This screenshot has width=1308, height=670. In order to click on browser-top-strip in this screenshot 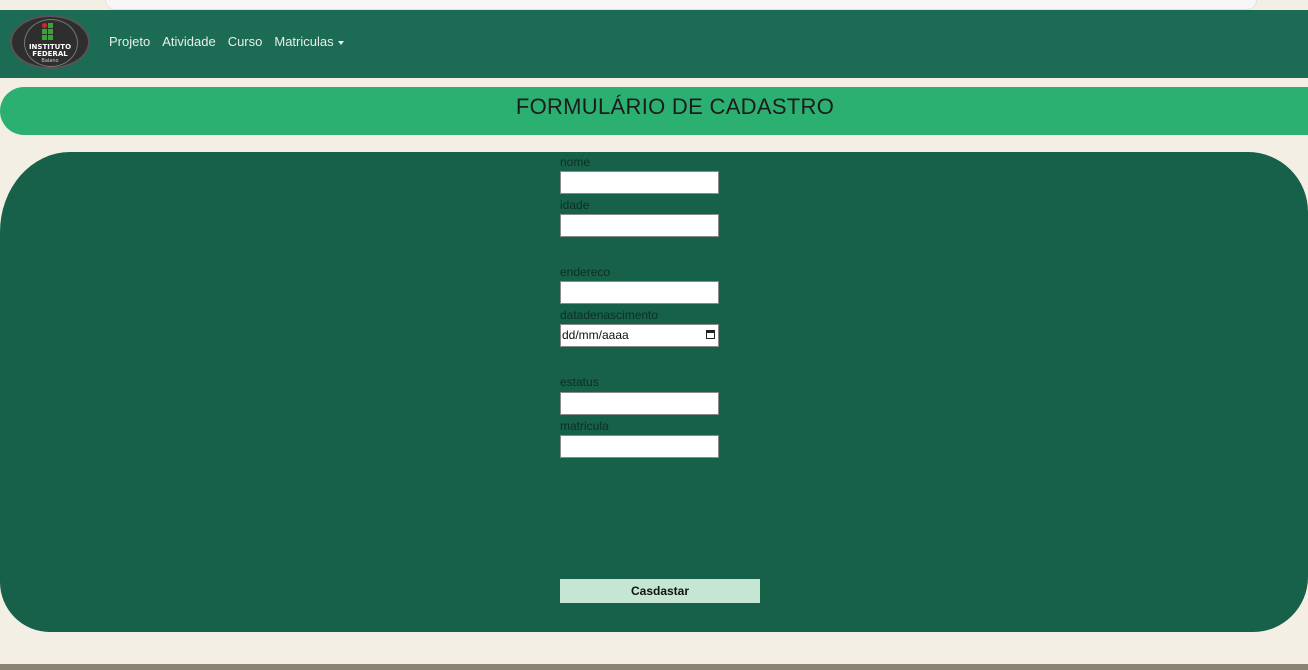, I will do `click(654, 5)`.